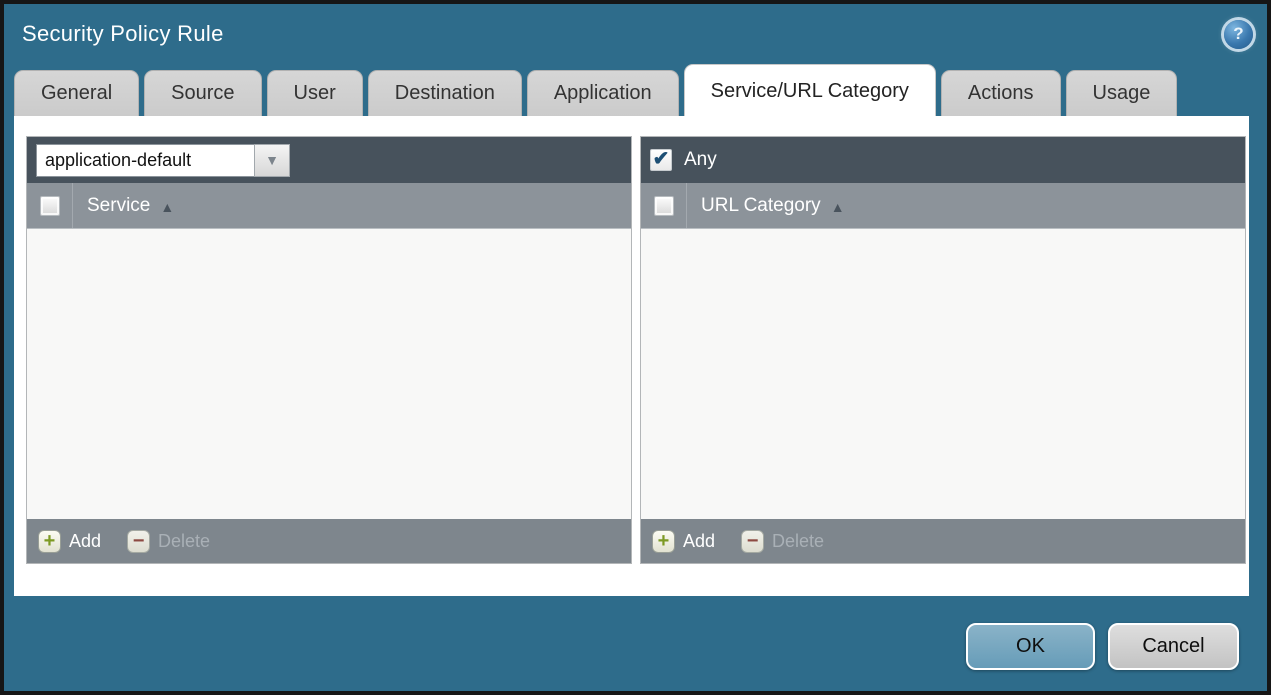  I want to click on url-add-label: Add, so click(699, 540).